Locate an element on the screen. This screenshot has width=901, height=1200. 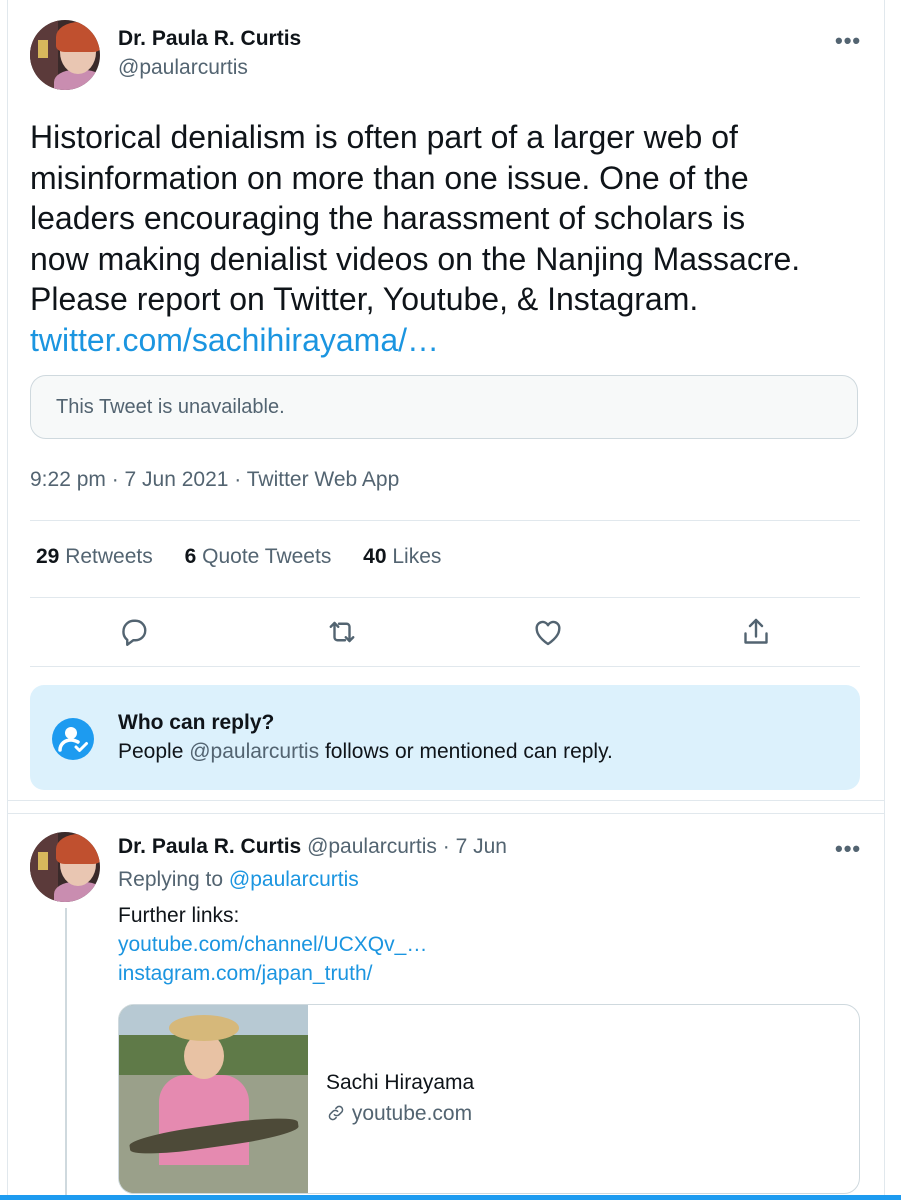
avatar is located at coordinates (65, 55).